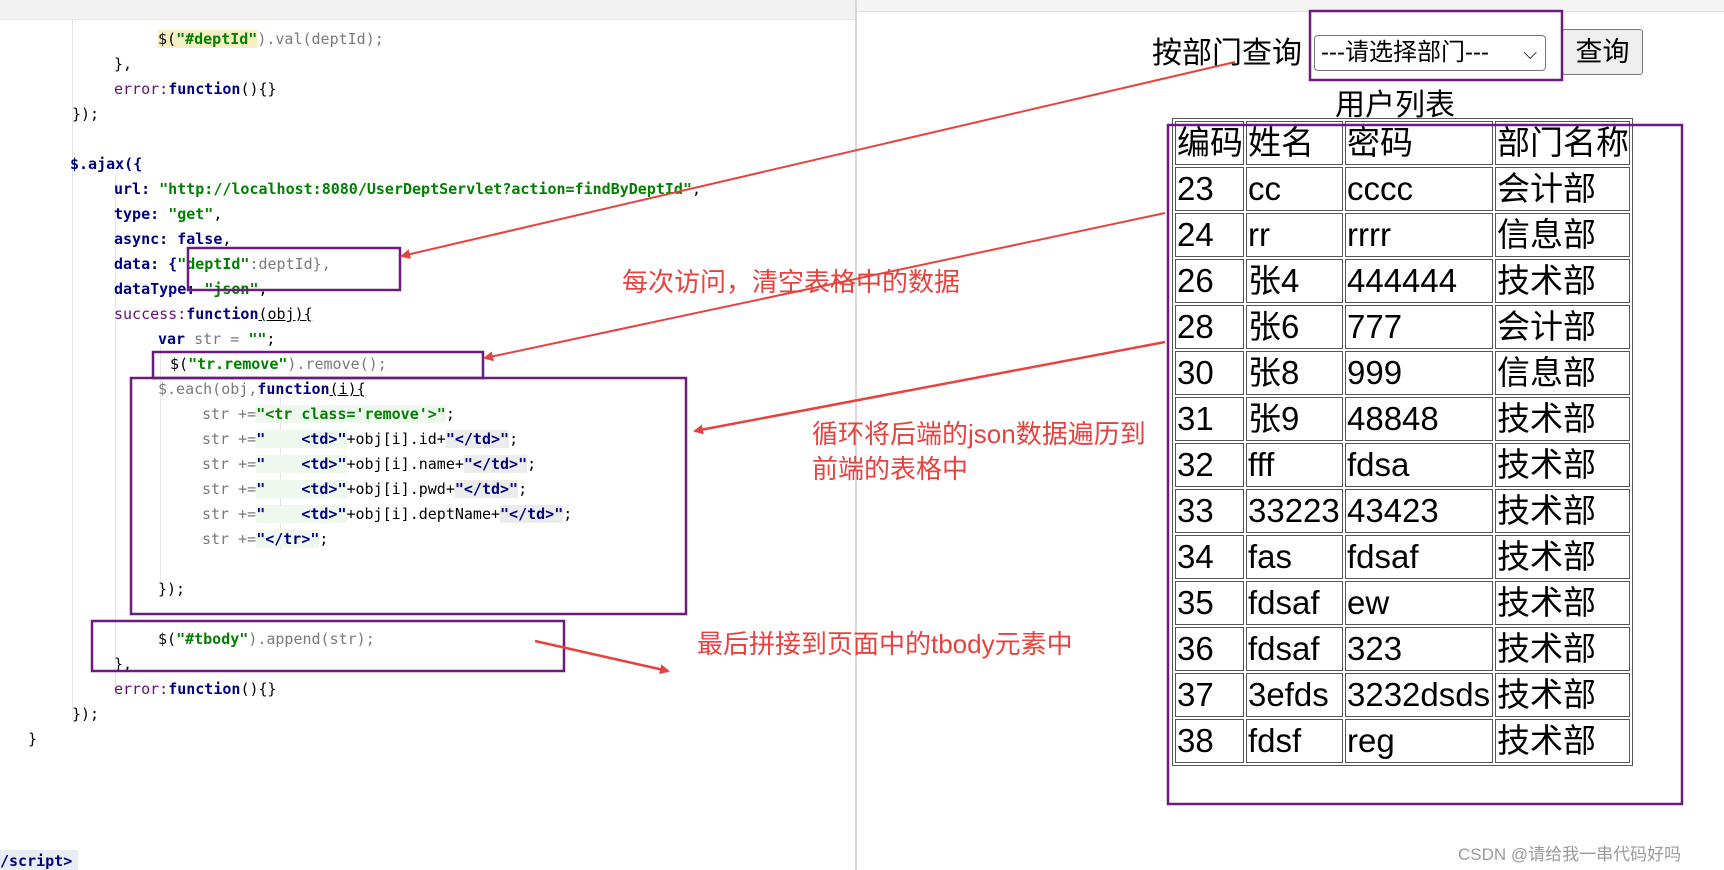  What do you see at coordinates (191, 214) in the screenshot?
I see `code-string: "get"` at bounding box center [191, 214].